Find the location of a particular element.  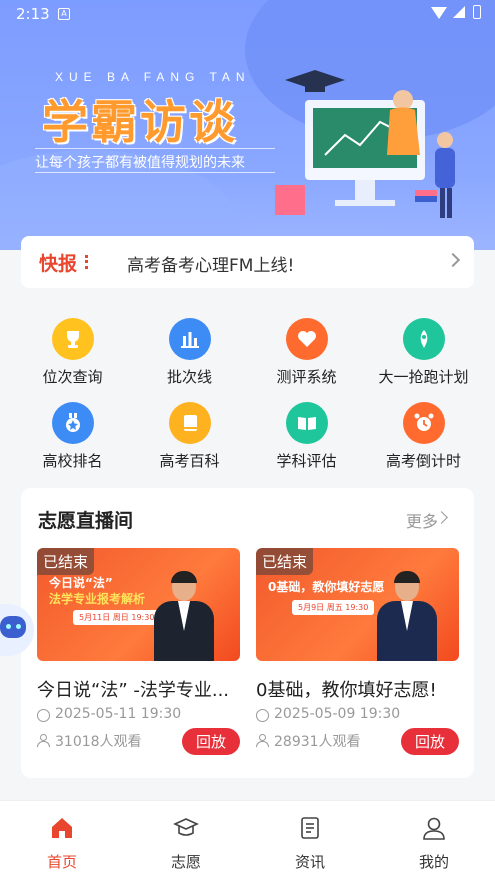

live-thumbnail: 已结束 今日说“法” 法学专业报考解析 5月11日 周日 19:30 is located at coordinates (138, 604).